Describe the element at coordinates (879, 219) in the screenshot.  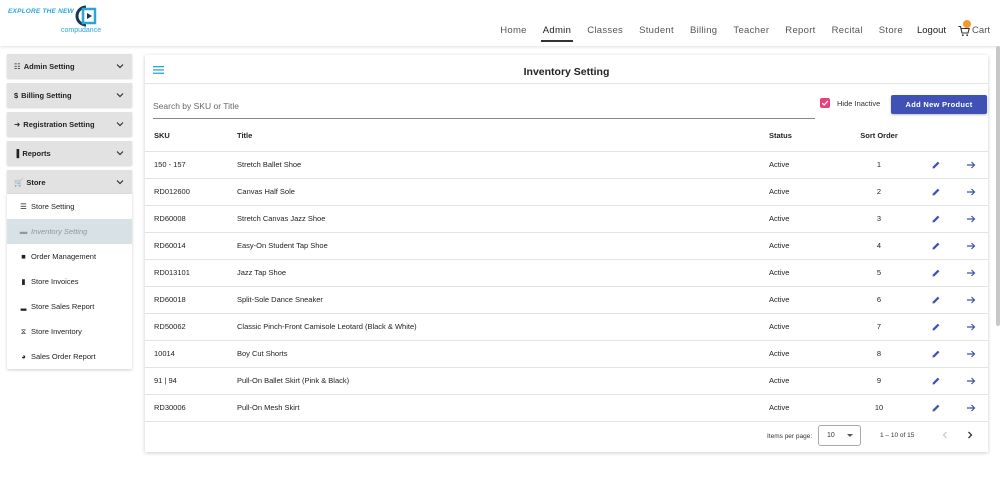
I see `cell-sort-order: 3` at that location.